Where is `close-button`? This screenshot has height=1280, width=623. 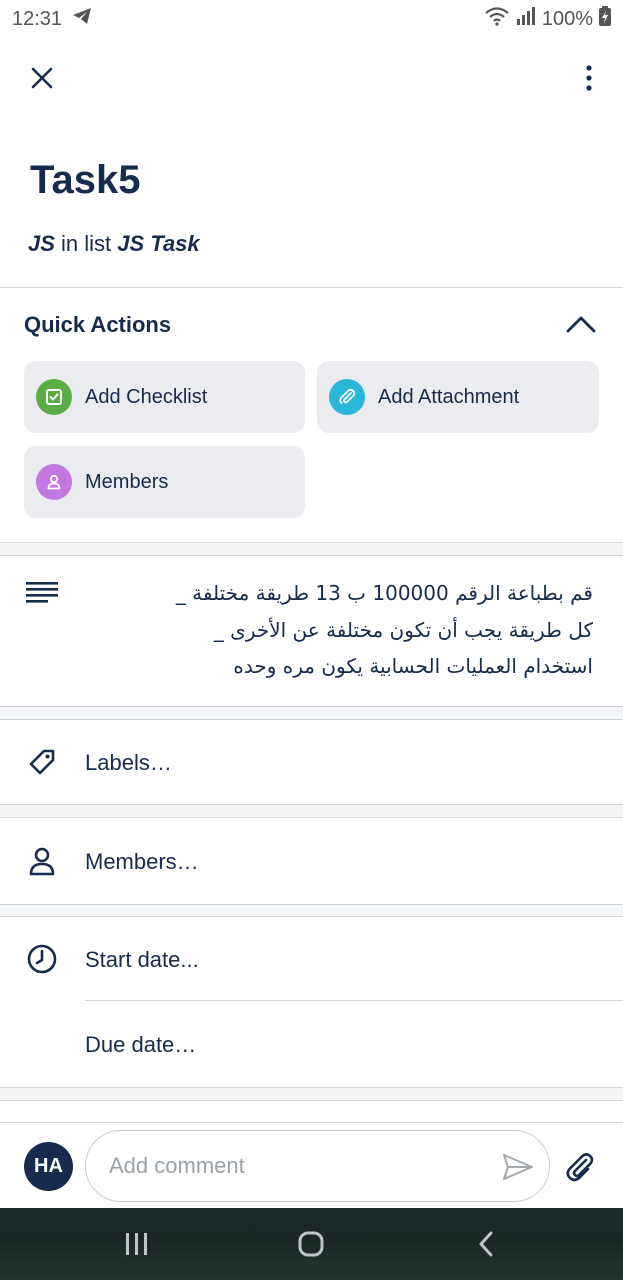
close-button is located at coordinates (42, 78).